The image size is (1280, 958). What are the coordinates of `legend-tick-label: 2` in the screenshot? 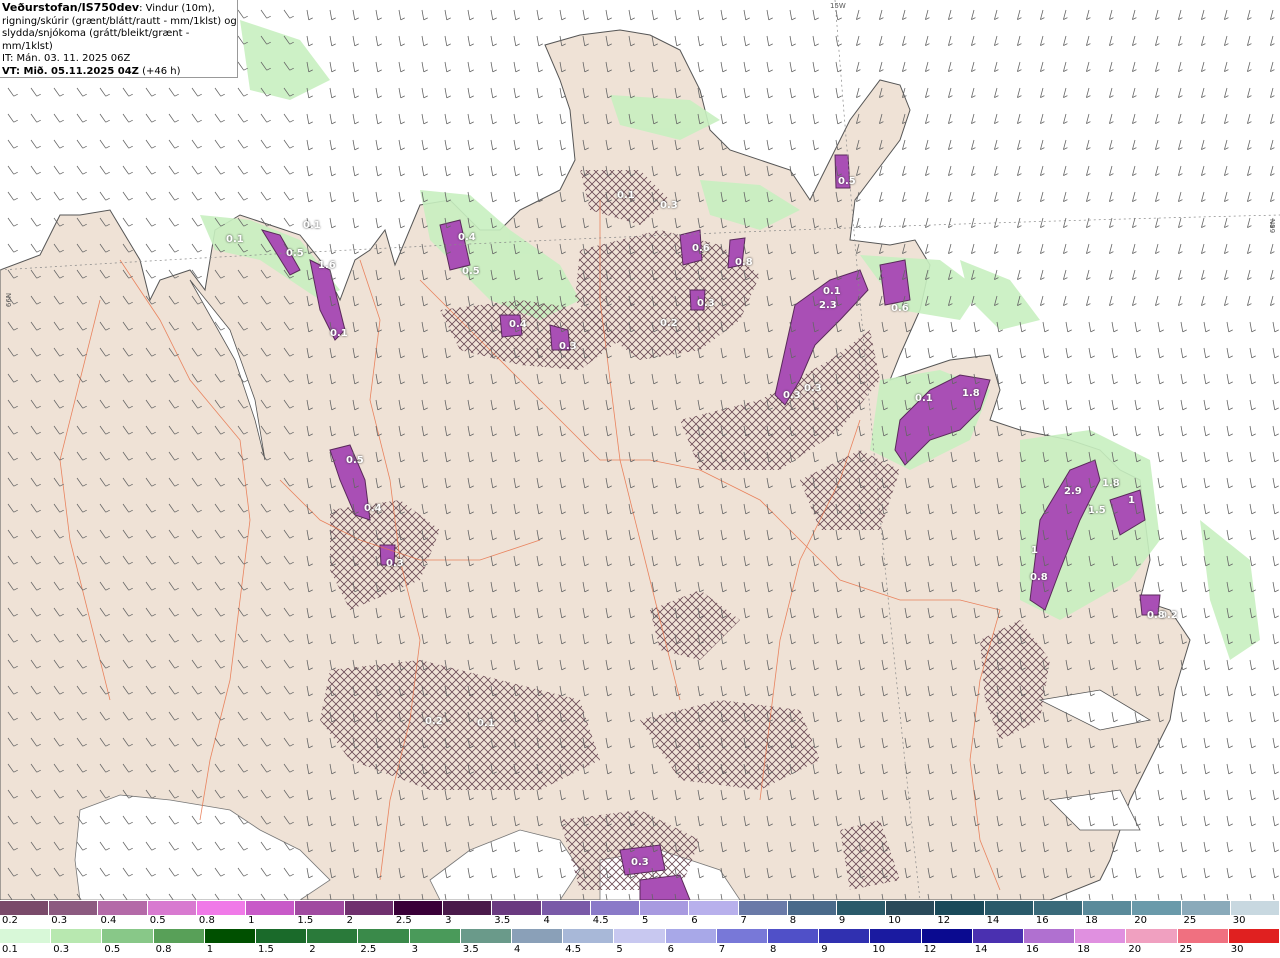 It's located at (312, 949).